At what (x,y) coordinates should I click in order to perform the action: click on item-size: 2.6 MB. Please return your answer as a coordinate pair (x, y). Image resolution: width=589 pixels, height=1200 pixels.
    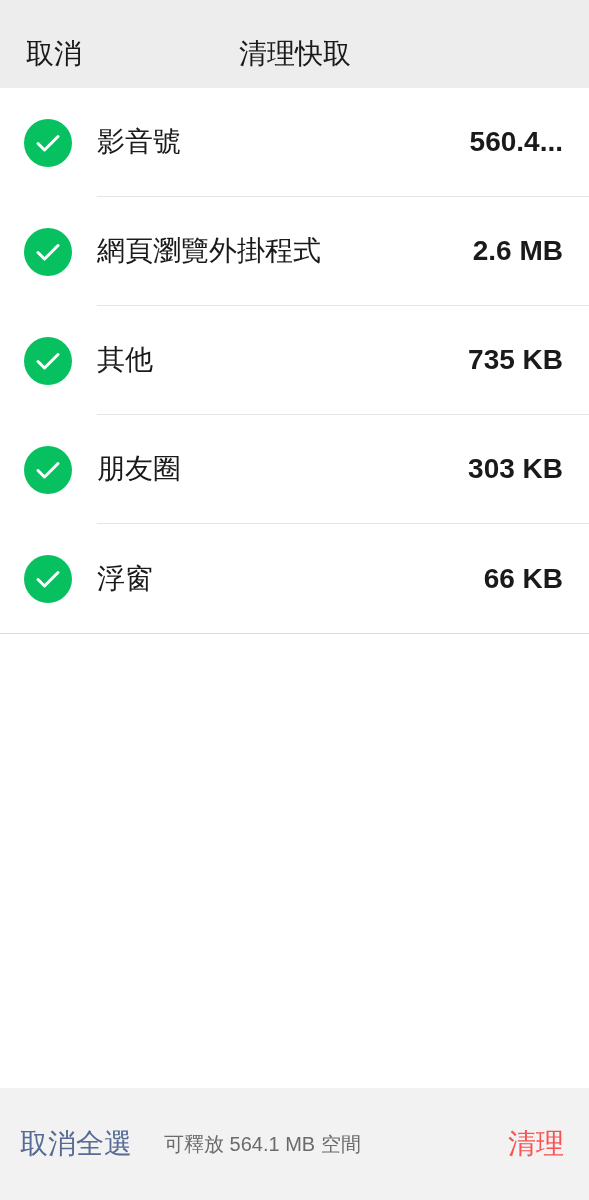
    Looking at the image, I should click on (517, 251).